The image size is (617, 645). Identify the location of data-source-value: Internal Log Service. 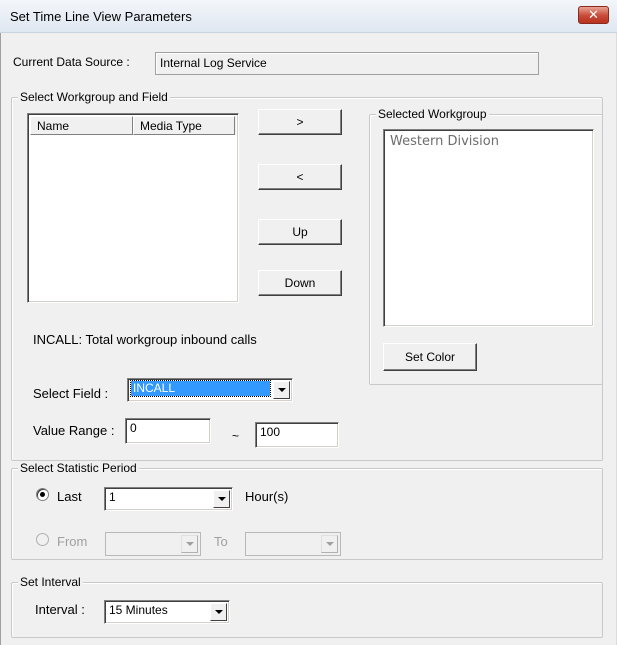
(213, 63).